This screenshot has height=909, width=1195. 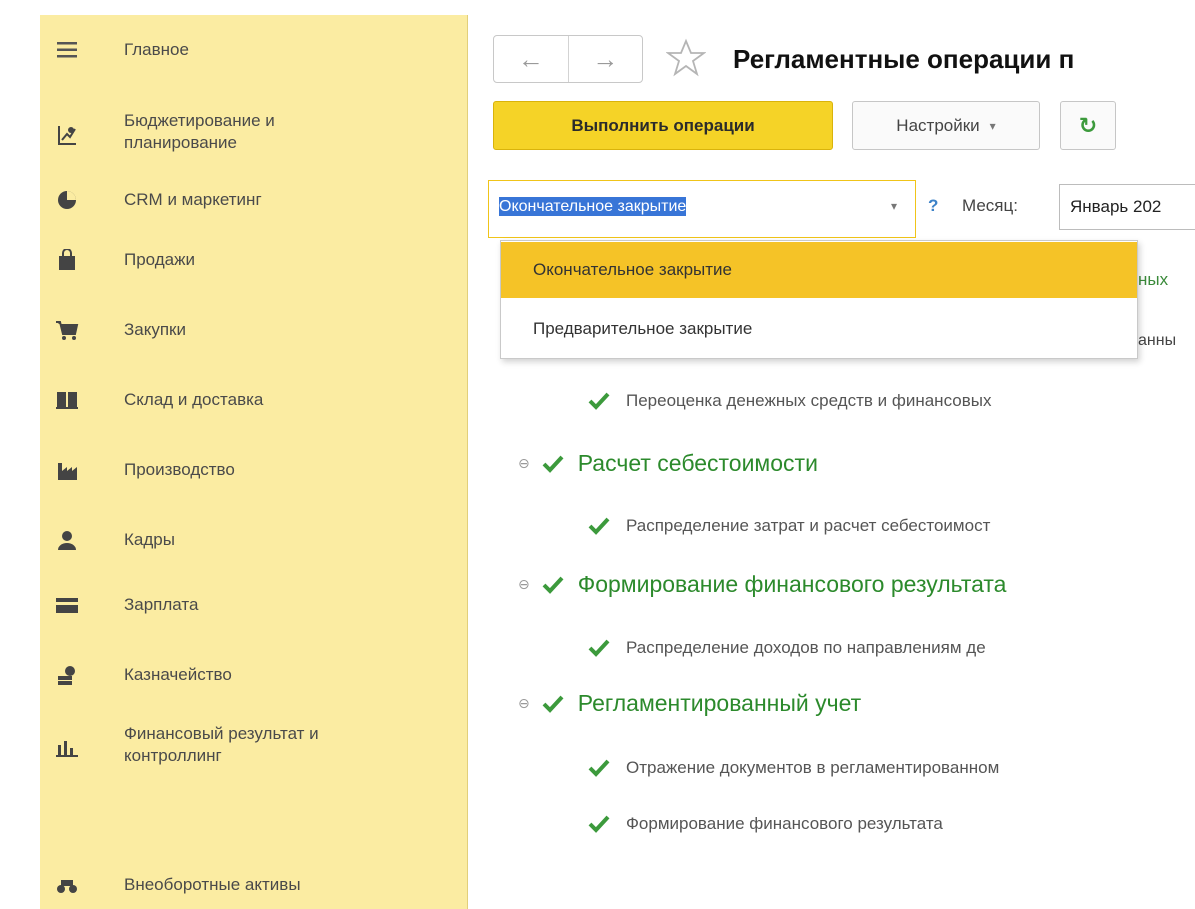 I want to click on page-title: Регламентные операции п, so click(x=904, y=59).